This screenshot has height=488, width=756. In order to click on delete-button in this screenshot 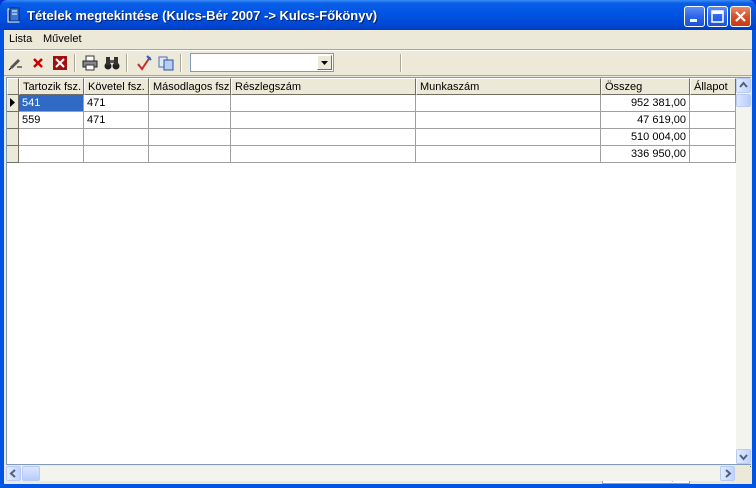, I will do `click(38, 63)`.